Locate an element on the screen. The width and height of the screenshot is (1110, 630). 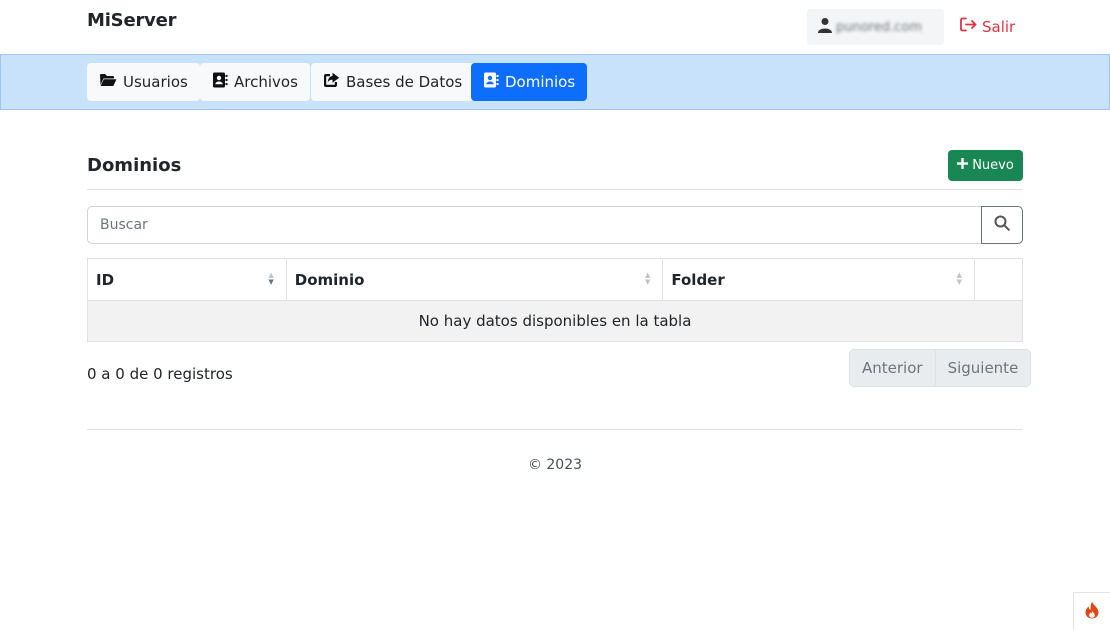
title-divider is located at coordinates (555, 189).